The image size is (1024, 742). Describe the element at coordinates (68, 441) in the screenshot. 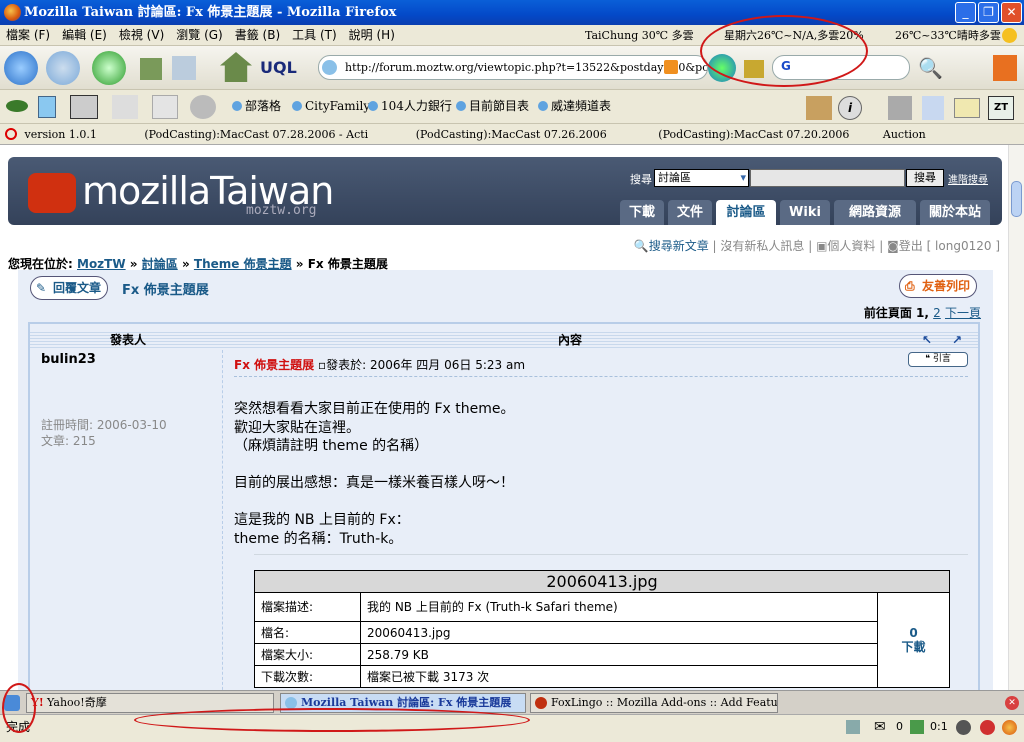

I see `author-post-count: 文章: 215` at that location.